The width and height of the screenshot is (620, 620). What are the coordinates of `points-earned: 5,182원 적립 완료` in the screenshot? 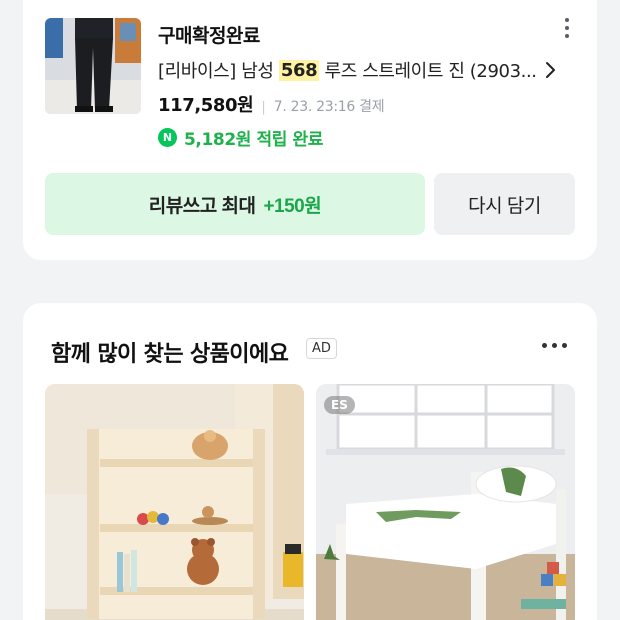 It's located at (254, 140).